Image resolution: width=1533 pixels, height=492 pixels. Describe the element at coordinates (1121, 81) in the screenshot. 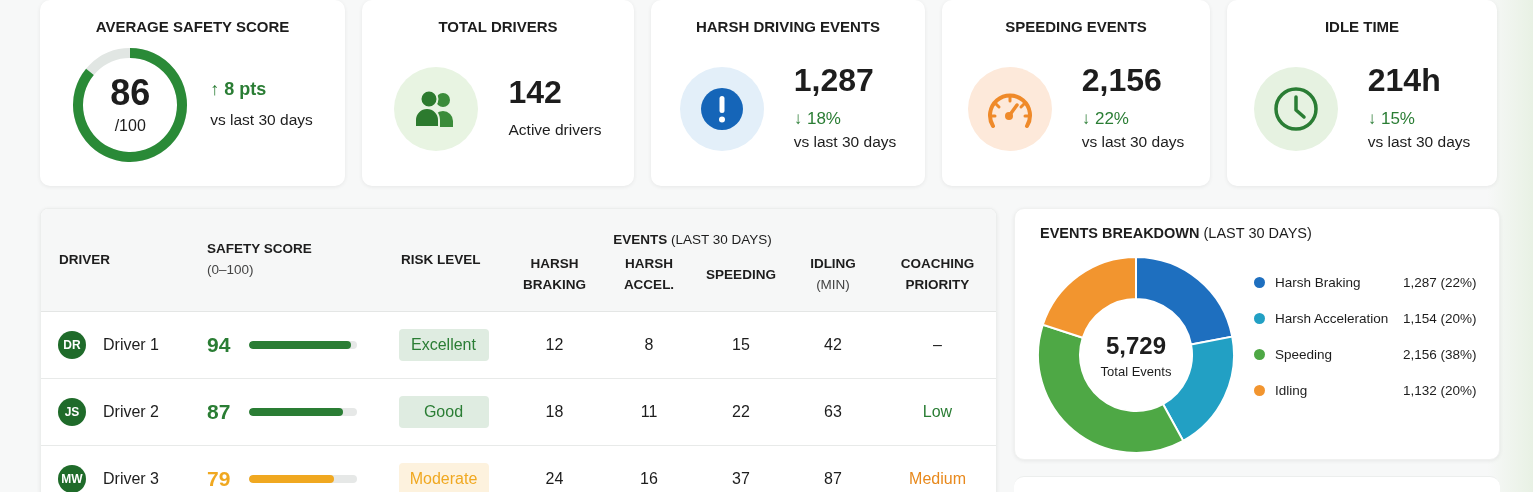

I see `kpi-value: 2,156` at that location.